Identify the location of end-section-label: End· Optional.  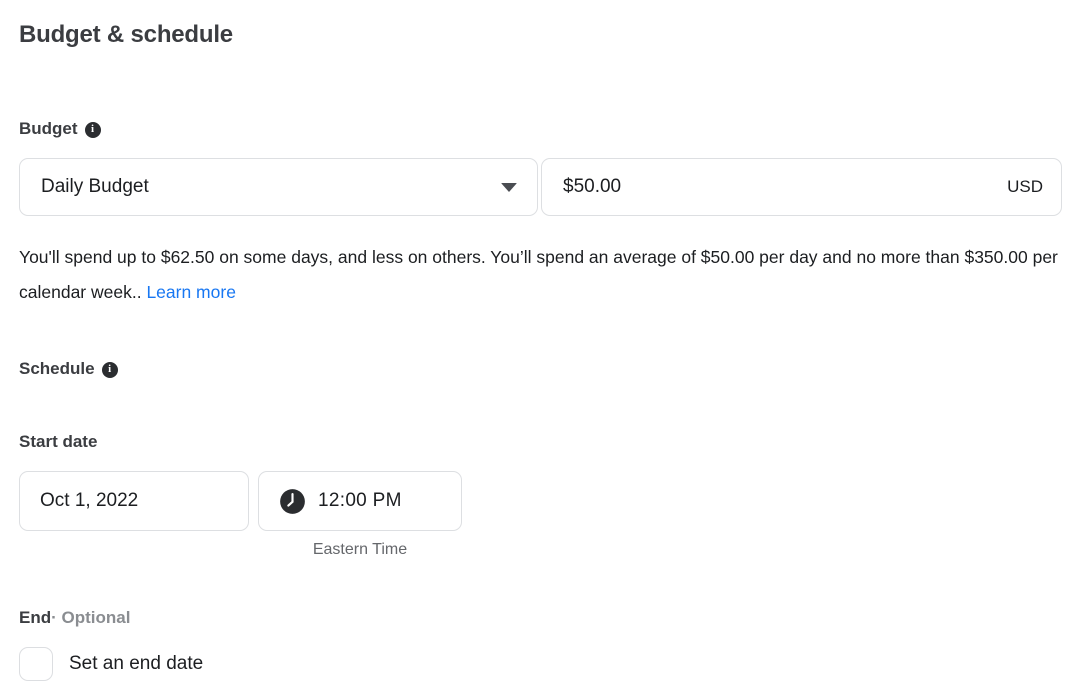
(74, 618).